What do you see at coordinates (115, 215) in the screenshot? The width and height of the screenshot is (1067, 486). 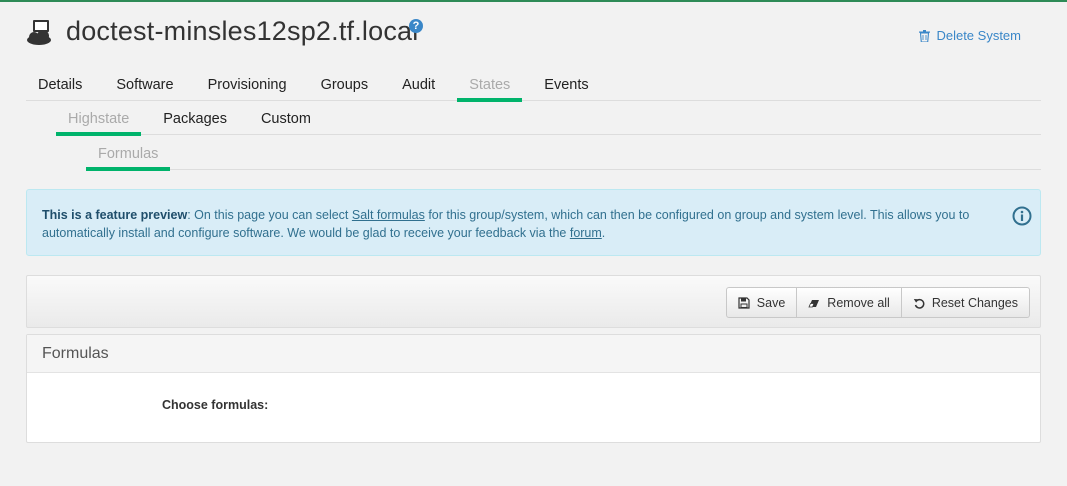 I see `alert-bold-text: This is a feature preview` at bounding box center [115, 215].